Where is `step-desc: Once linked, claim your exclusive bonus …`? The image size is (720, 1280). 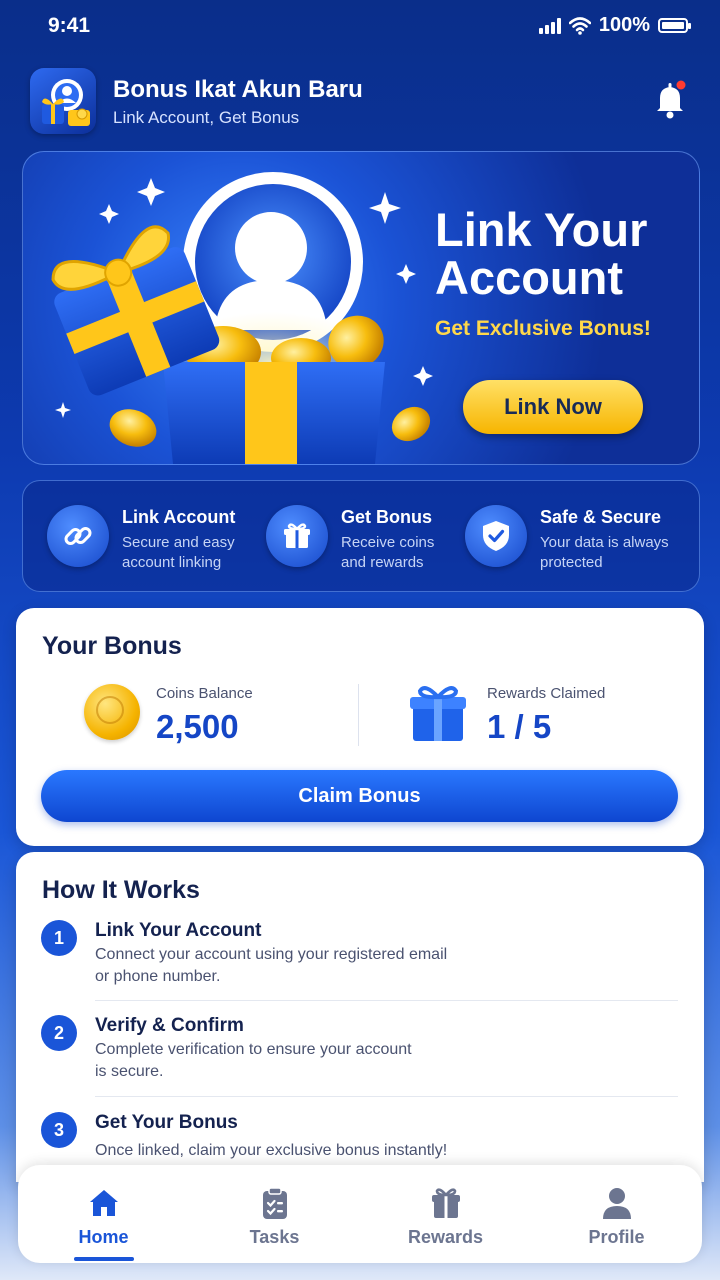
step-desc: Once linked, claim your exclusive bonus … is located at coordinates (295, 1151).